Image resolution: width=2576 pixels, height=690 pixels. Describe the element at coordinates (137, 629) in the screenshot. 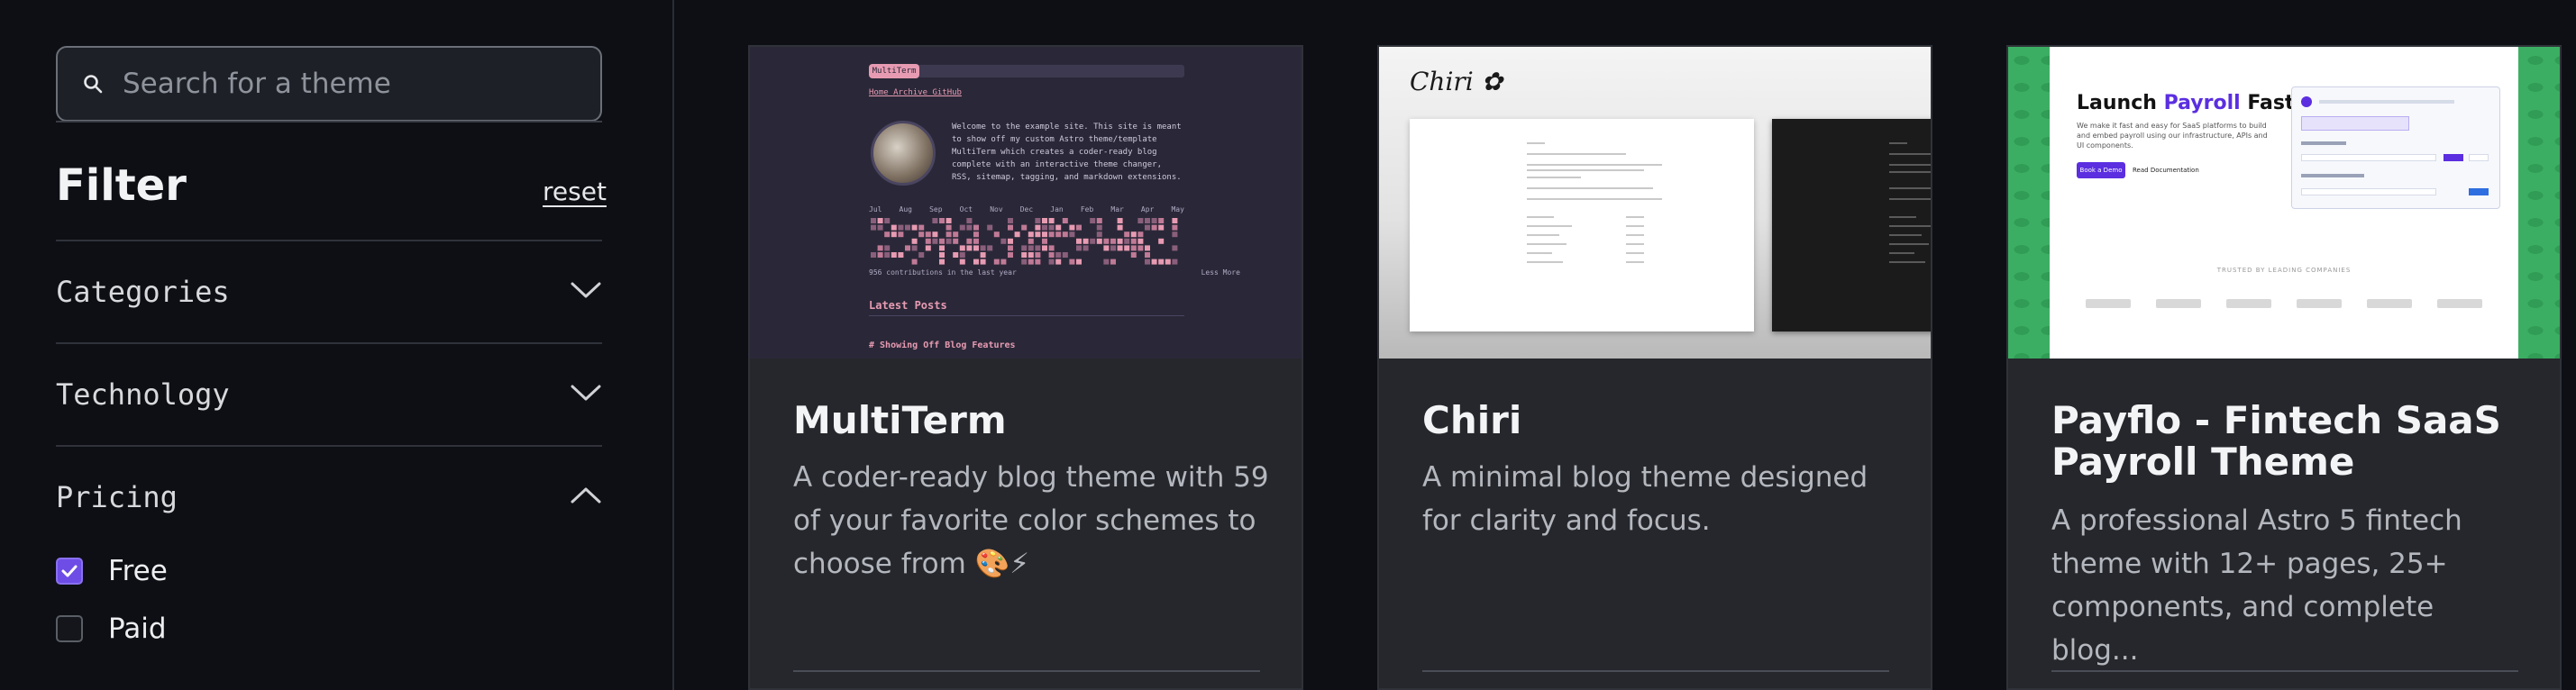

I see `paid-label: Paid` at that location.